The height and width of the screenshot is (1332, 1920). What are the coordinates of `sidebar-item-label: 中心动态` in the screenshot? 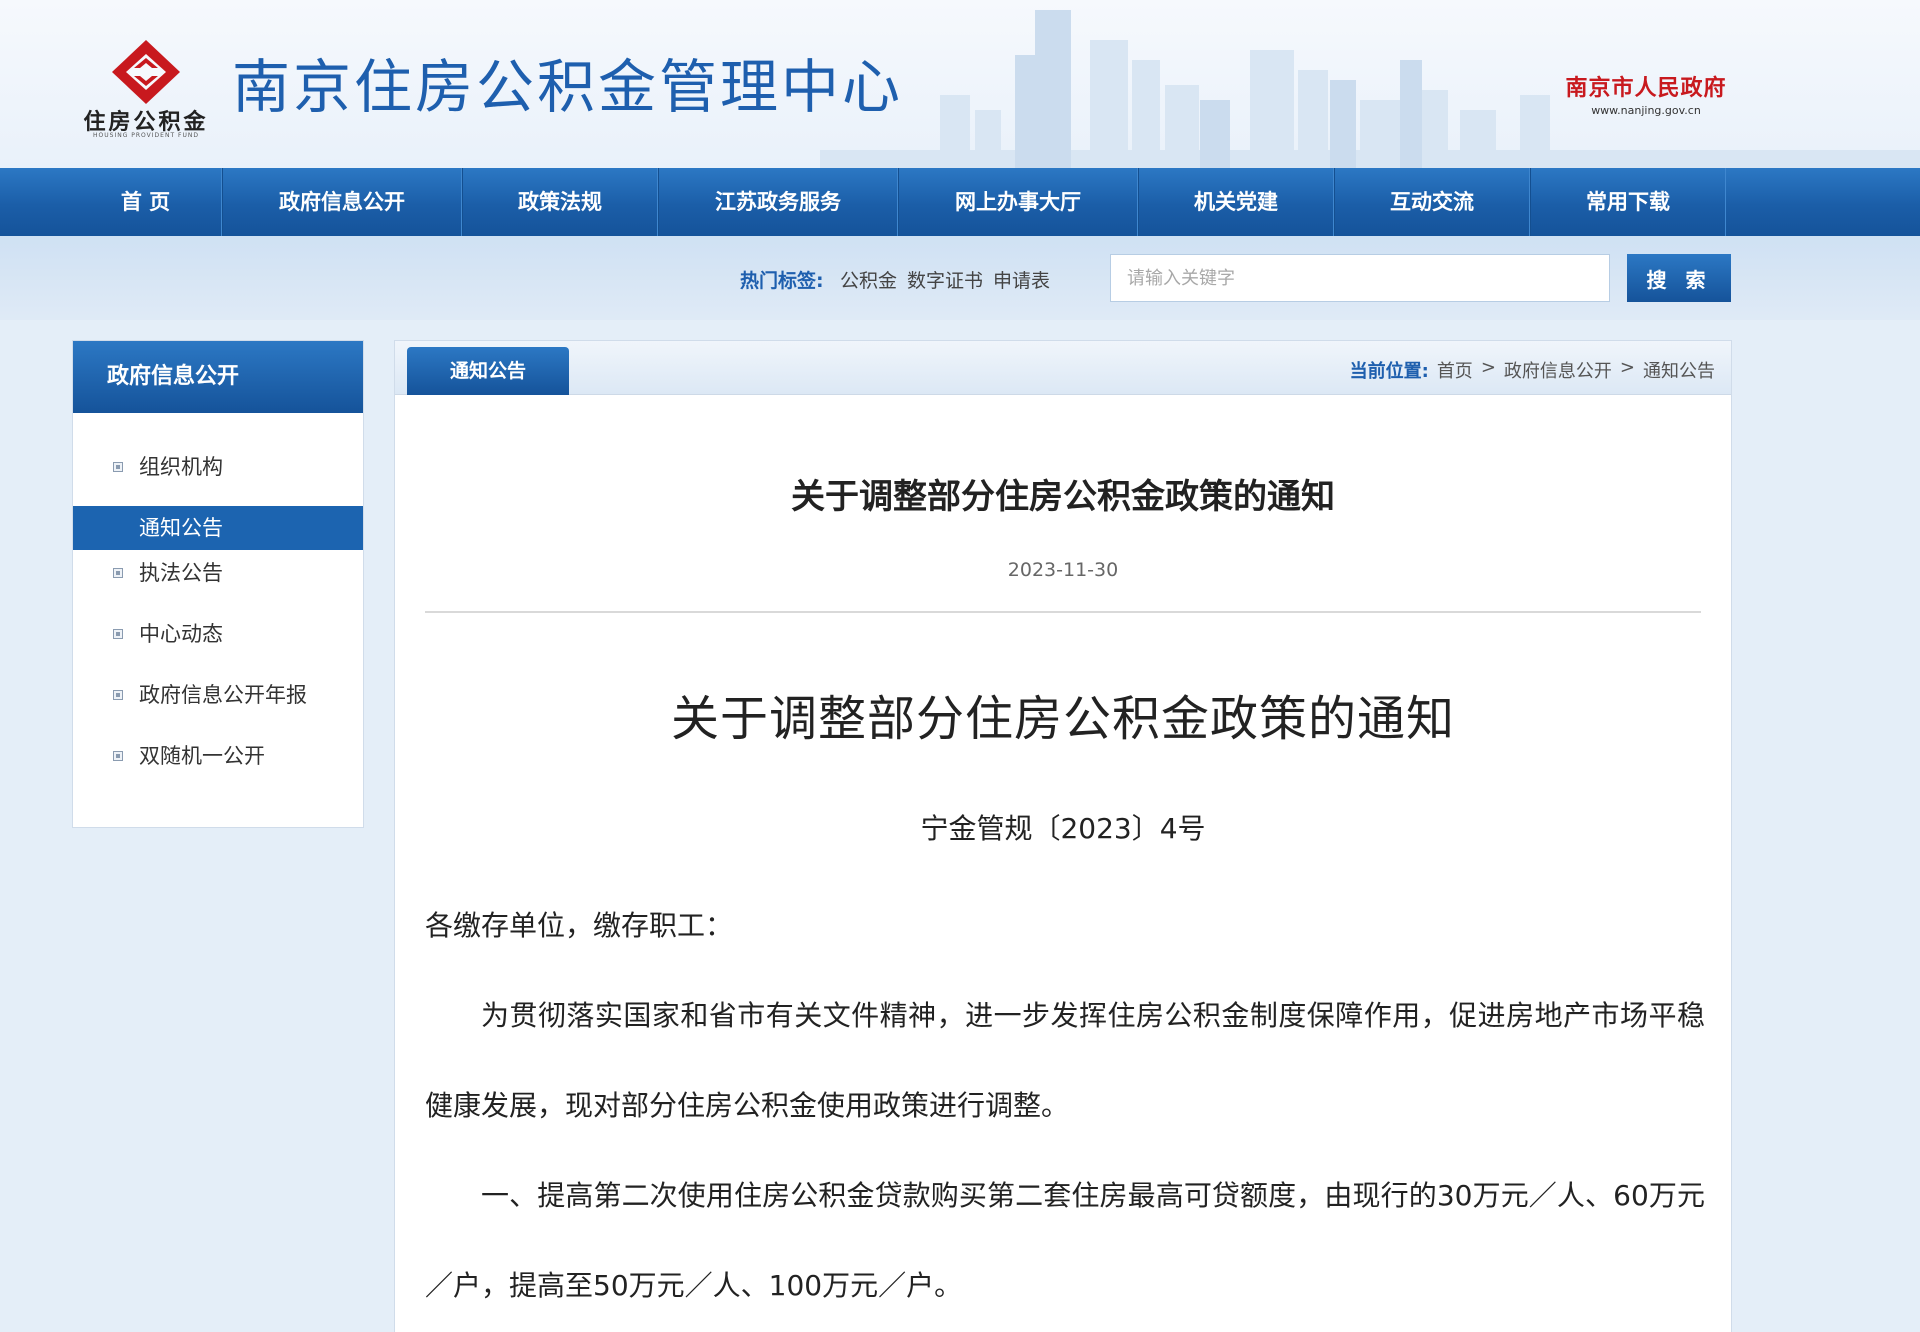 It's located at (181, 634).